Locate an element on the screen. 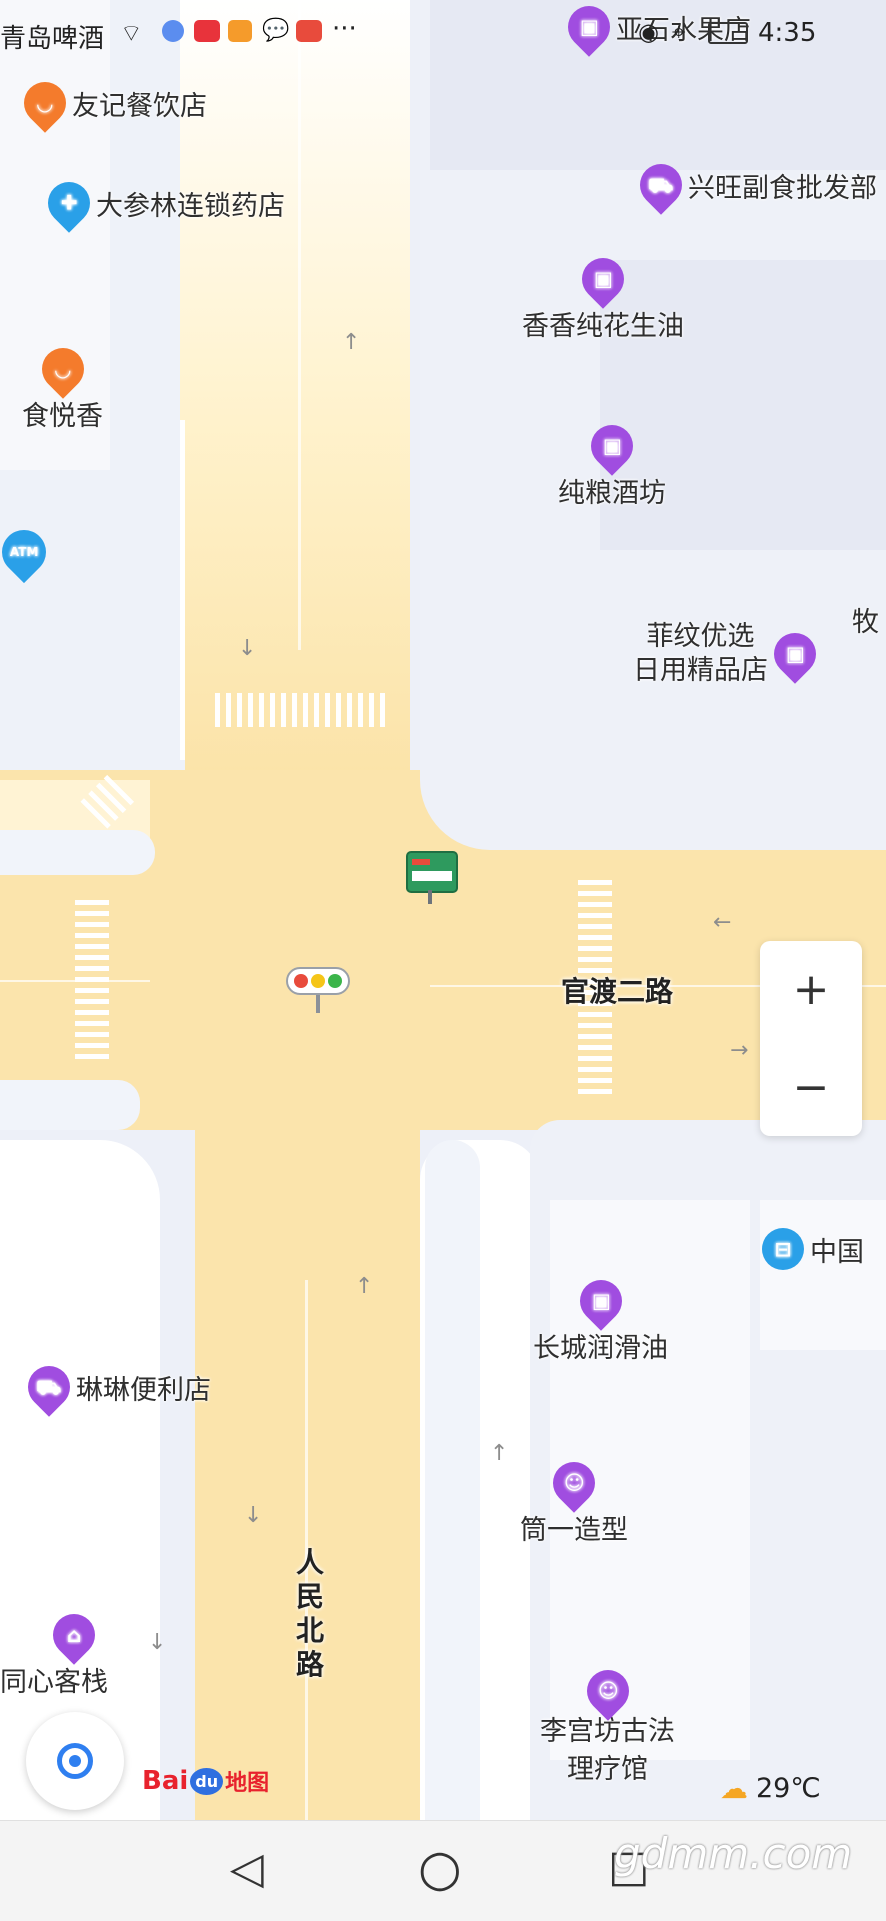  baidu-map-logo: Bai du 地图 is located at coordinates (206, 1781).